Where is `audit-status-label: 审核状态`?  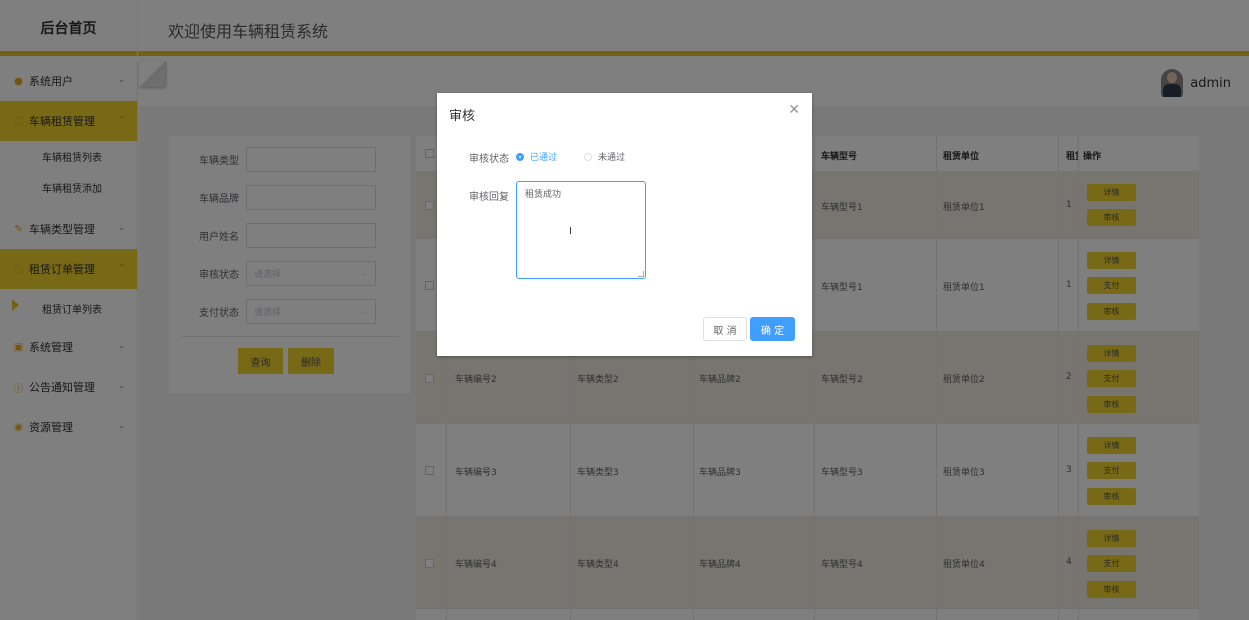 audit-status-label: 审核状态 is located at coordinates (489, 159).